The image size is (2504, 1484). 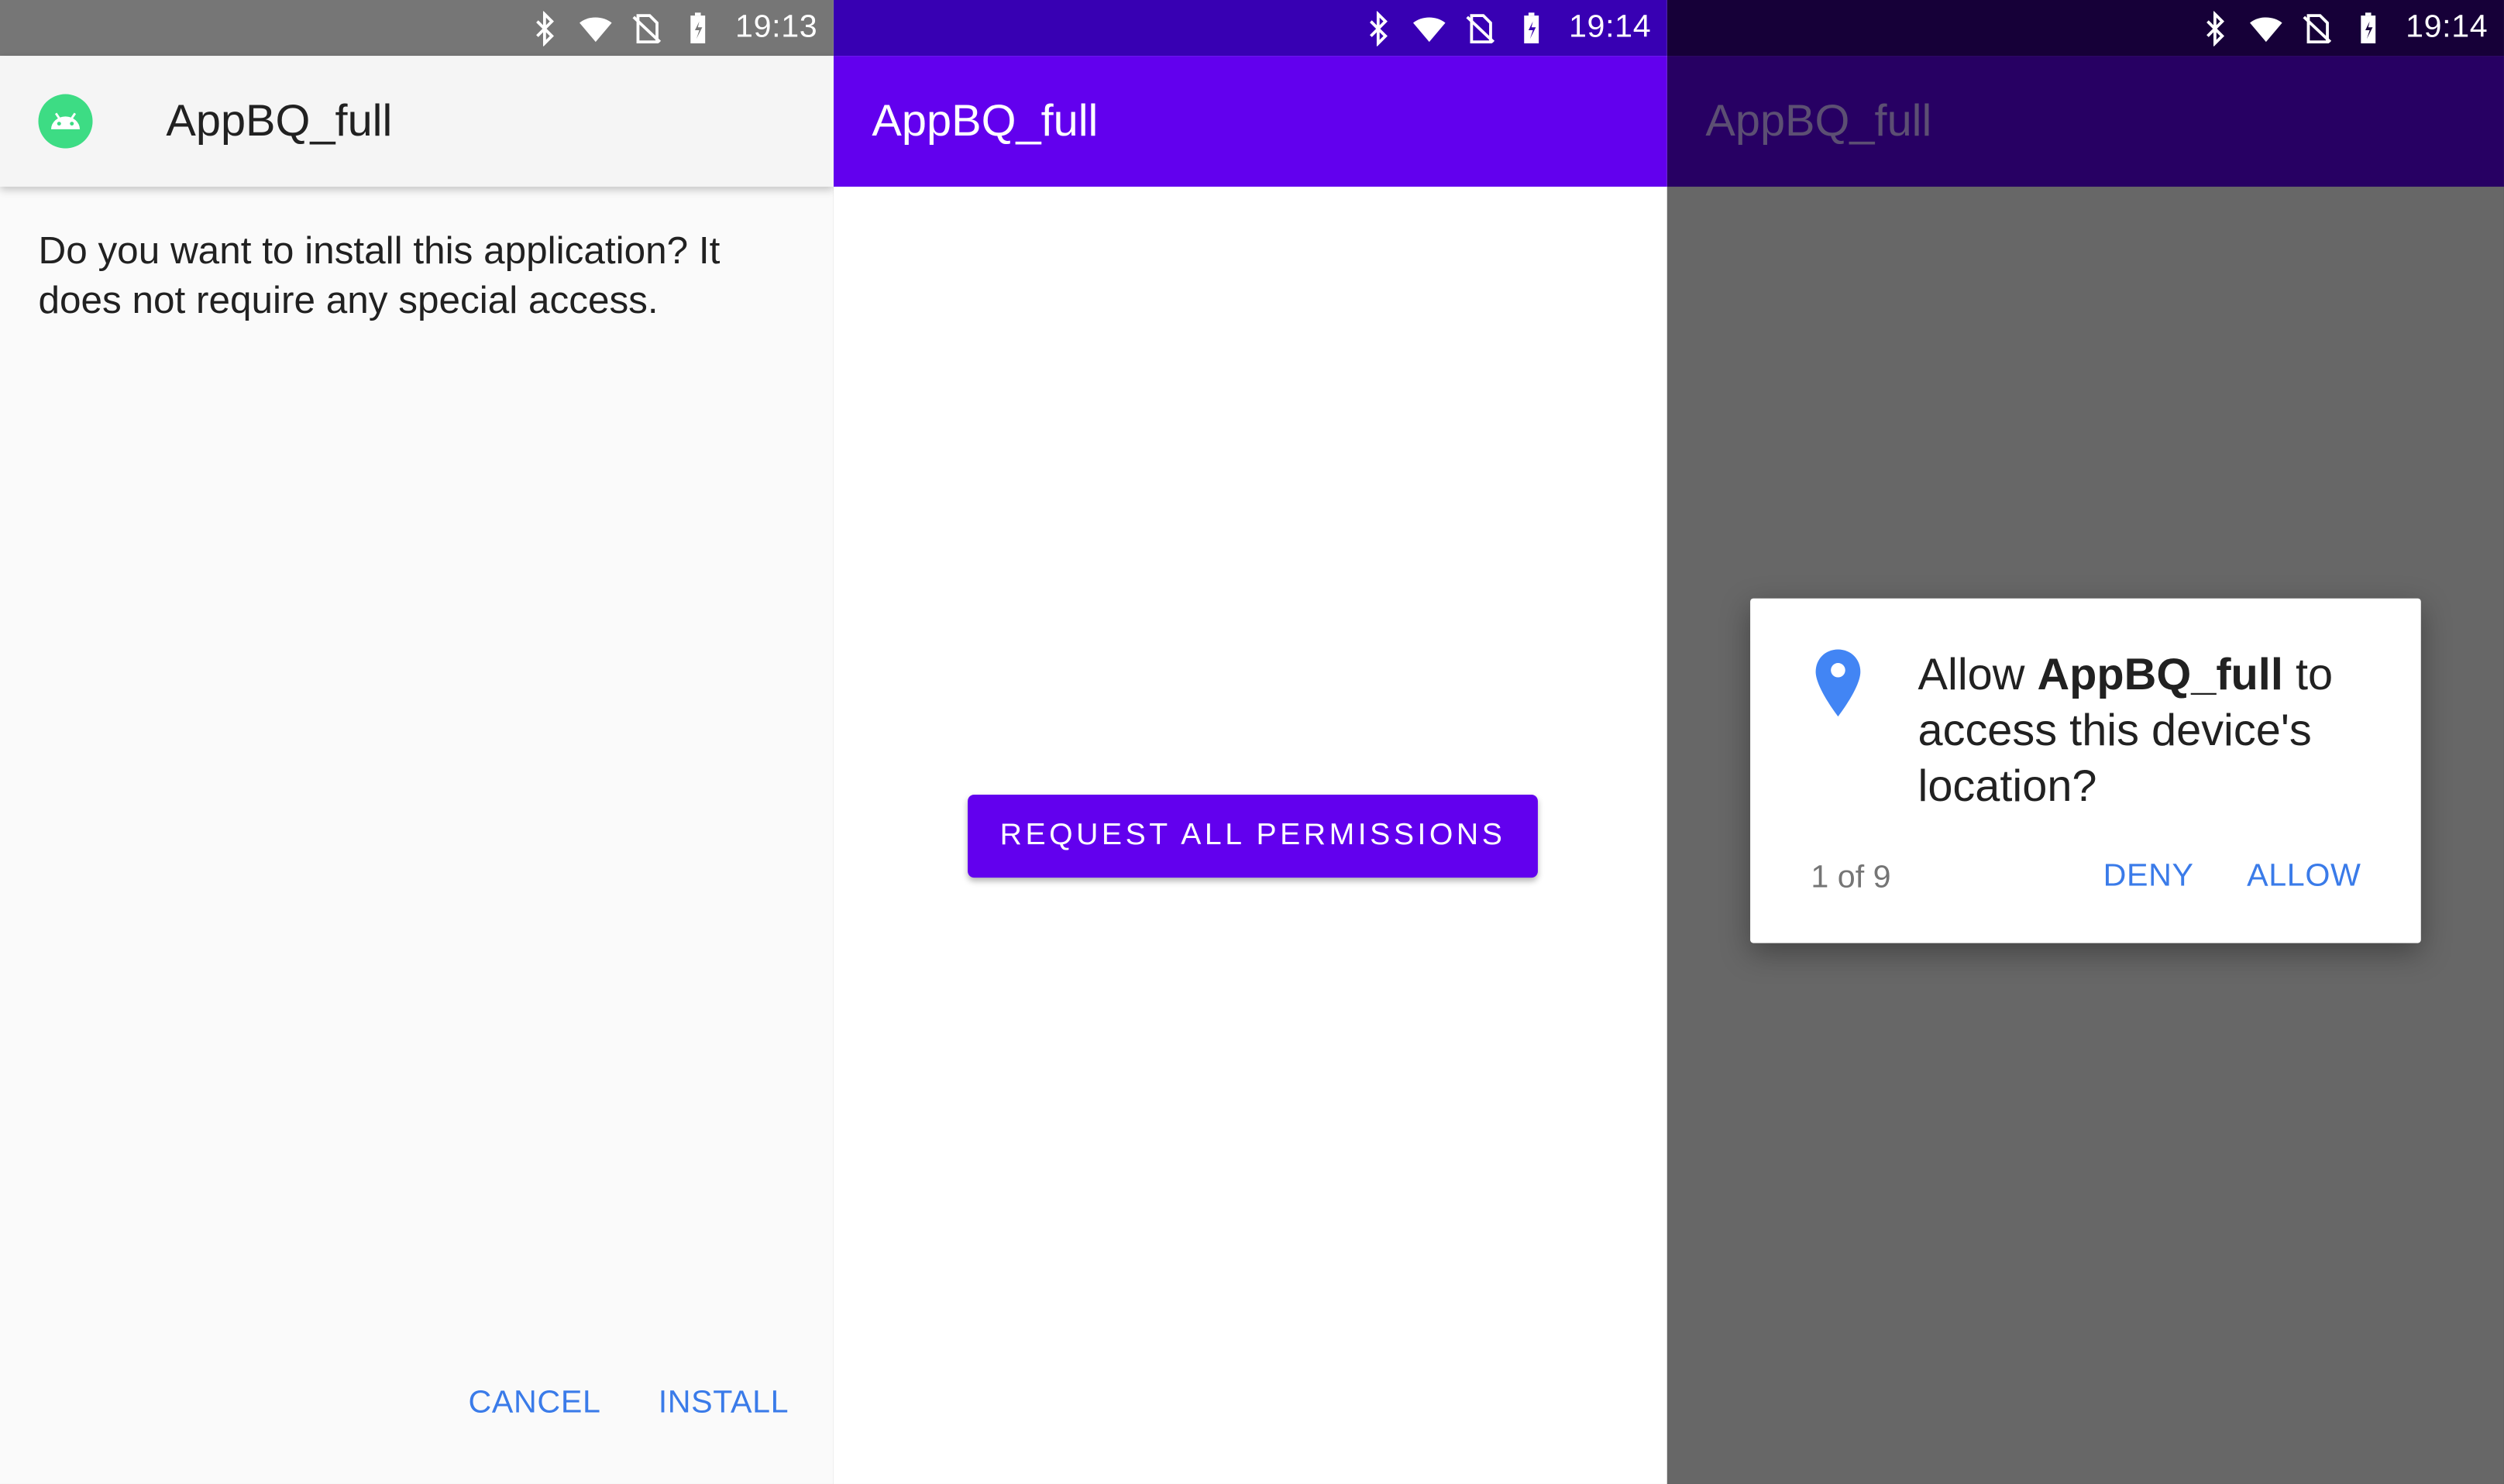 I want to click on dialog-app-name: AppBQ_full, so click(x=2160, y=674).